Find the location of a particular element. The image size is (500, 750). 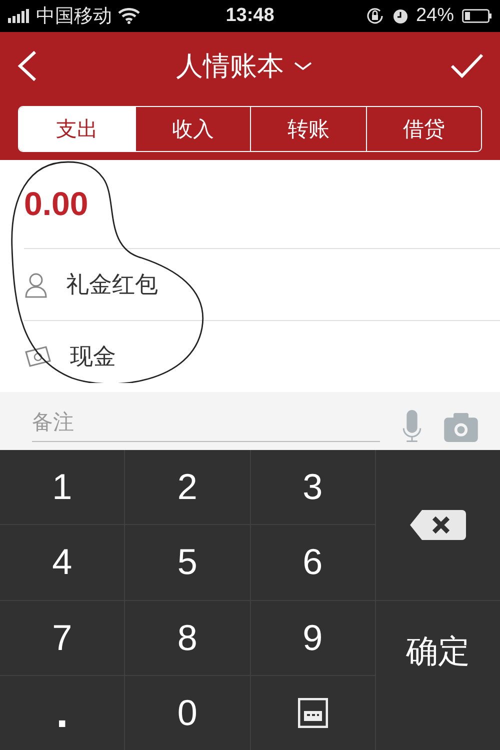

ledger-selector: 人情账本 is located at coordinates (244, 66).